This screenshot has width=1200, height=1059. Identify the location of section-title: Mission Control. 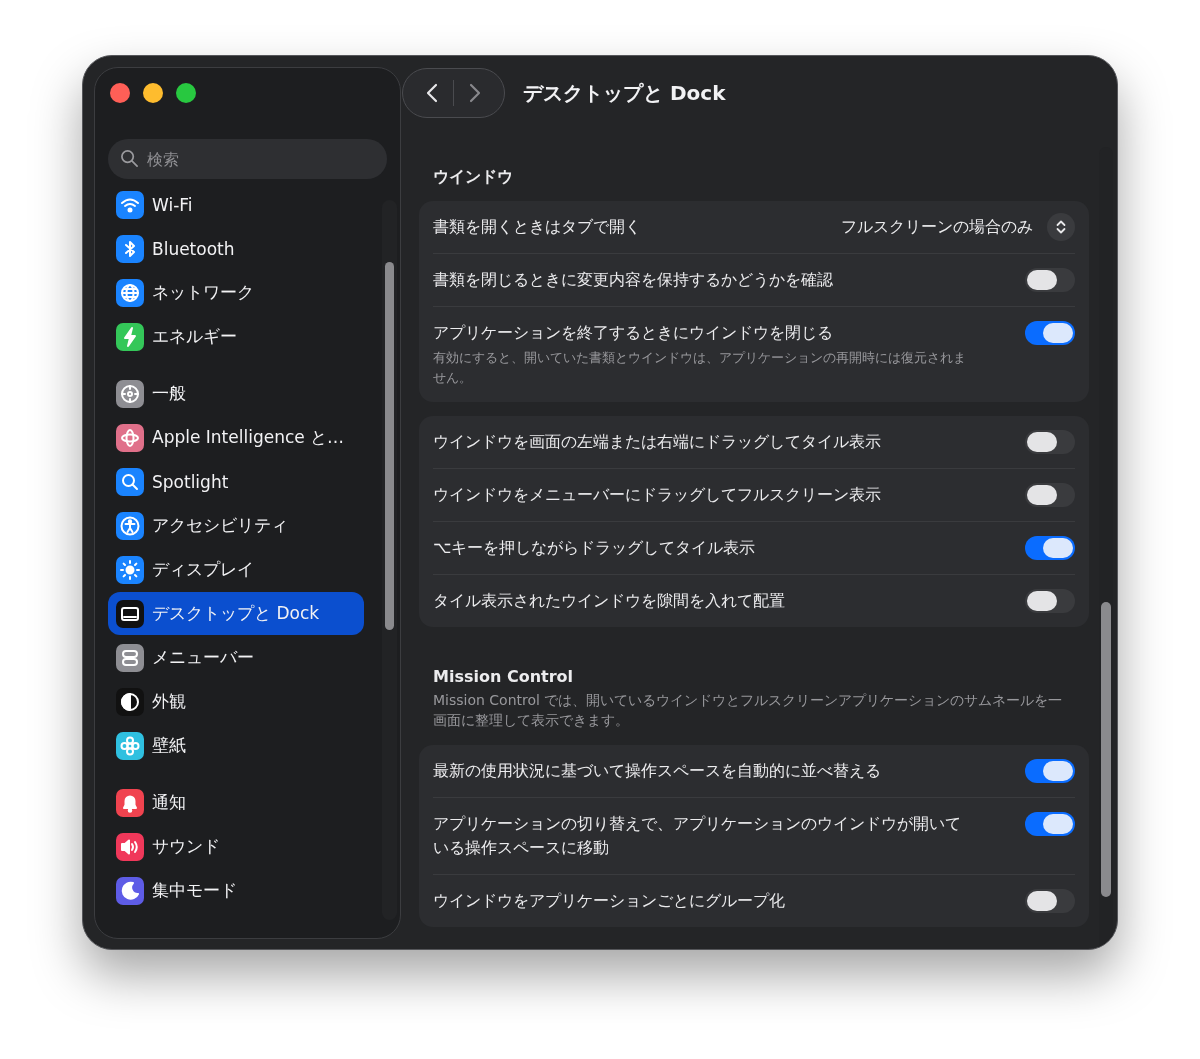
(504, 676).